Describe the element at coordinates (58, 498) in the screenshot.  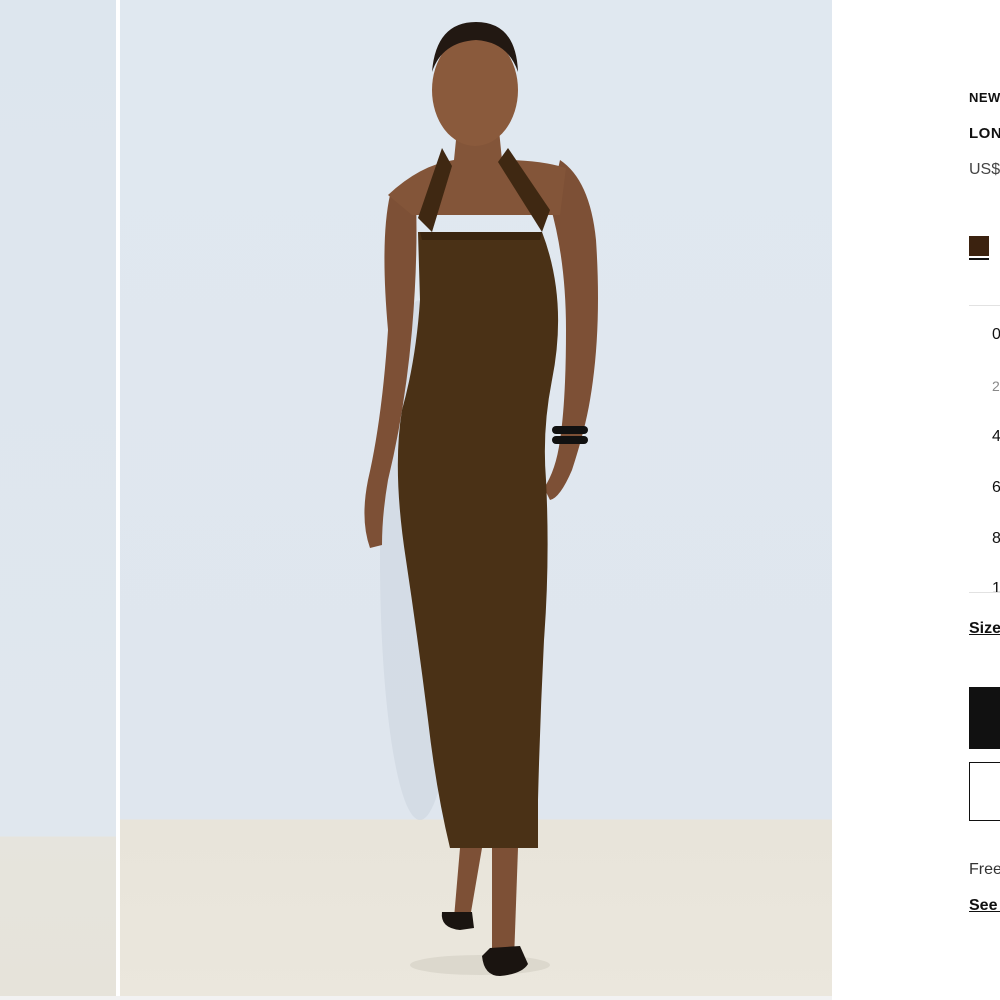
I see `gallery-image-previous` at that location.